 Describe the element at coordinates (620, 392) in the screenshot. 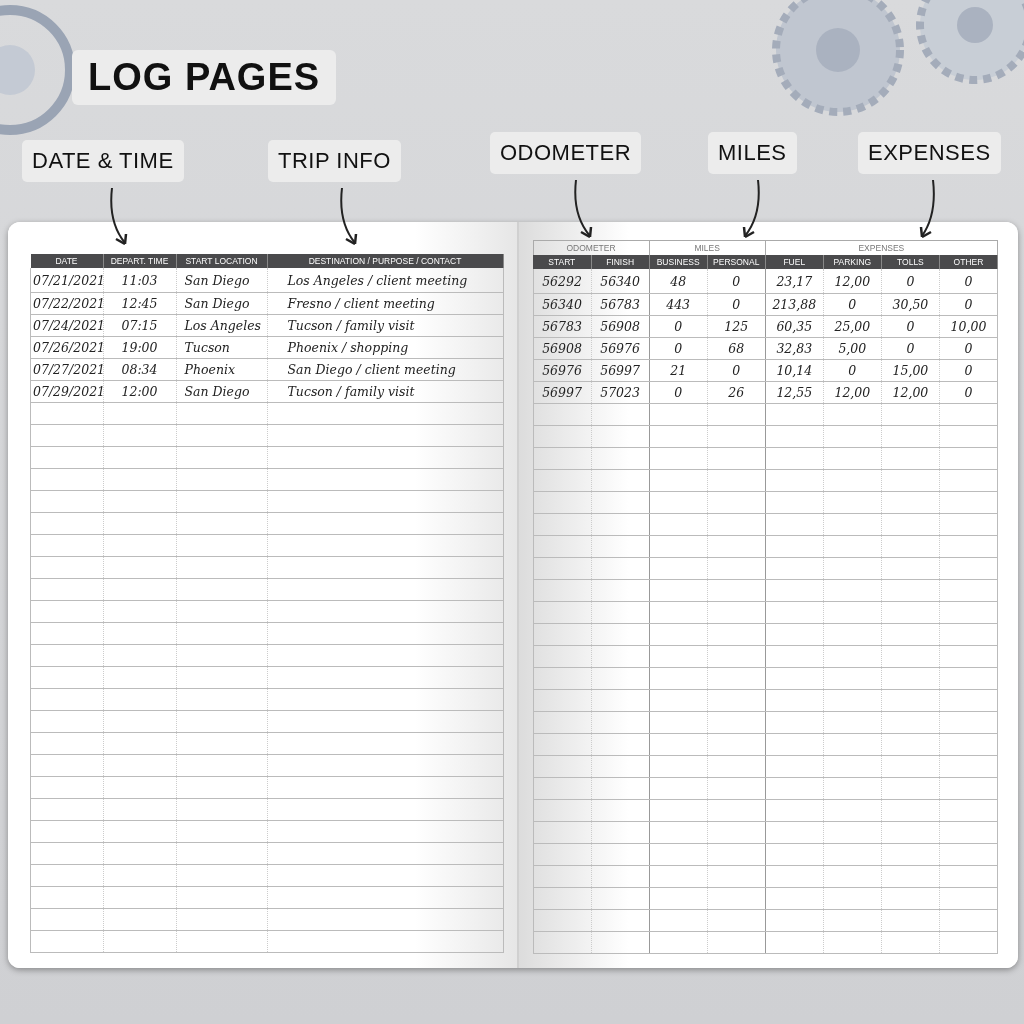

I see `table-cell: 57023` at that location.